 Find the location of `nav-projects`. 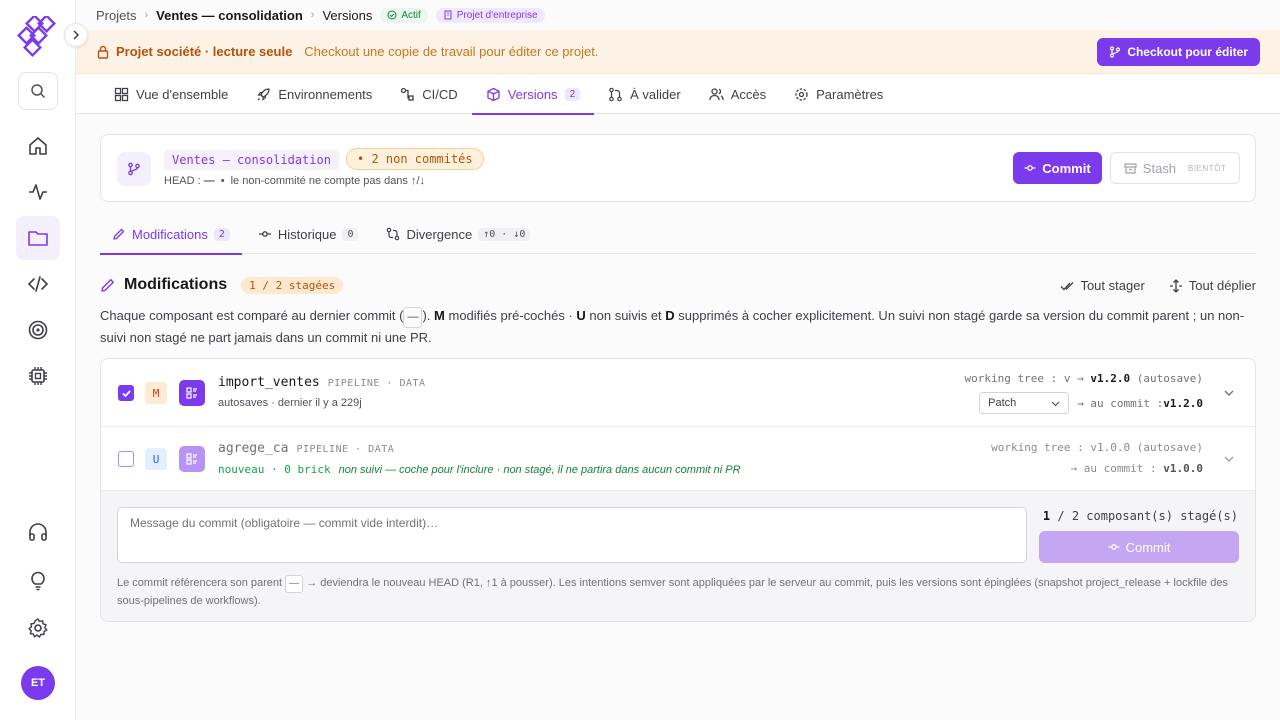

nav-projects is located at coordinates (38, 238).